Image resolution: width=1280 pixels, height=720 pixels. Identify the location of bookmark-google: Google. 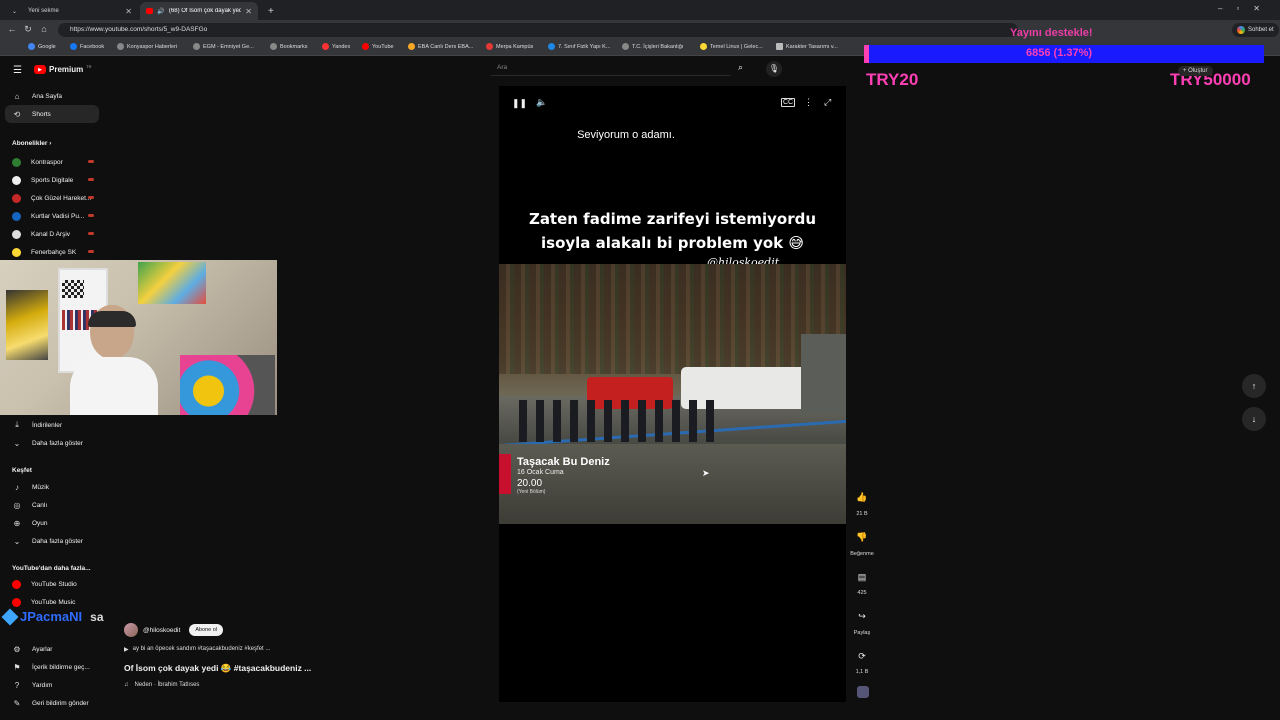
(42, 46).